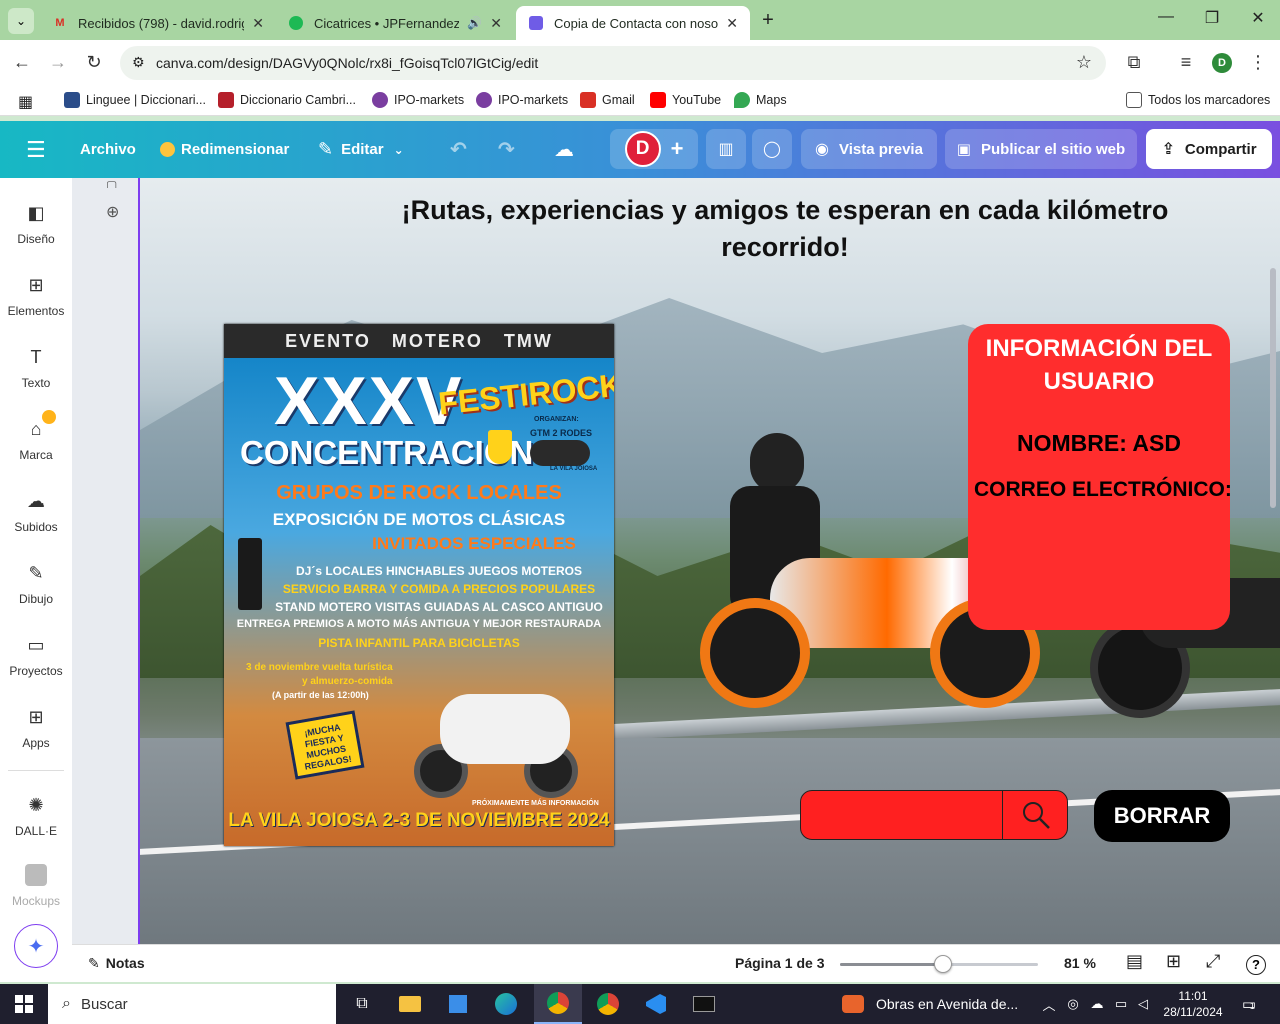 This screenshot has height=1024, width=1280. I want to click on profile-avatar: D, so click(1222, 63).